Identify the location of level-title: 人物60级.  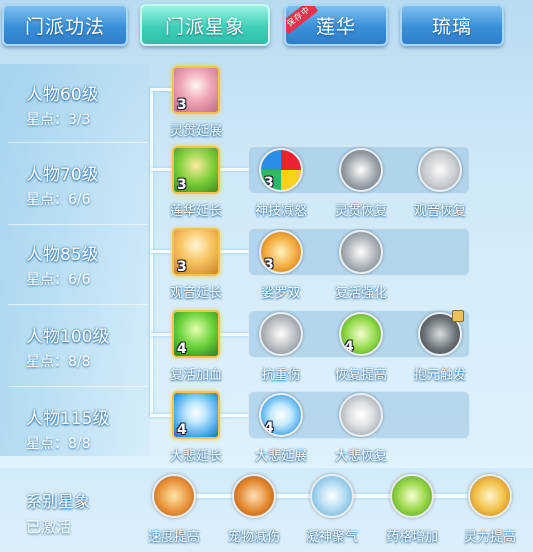
(62, 95).